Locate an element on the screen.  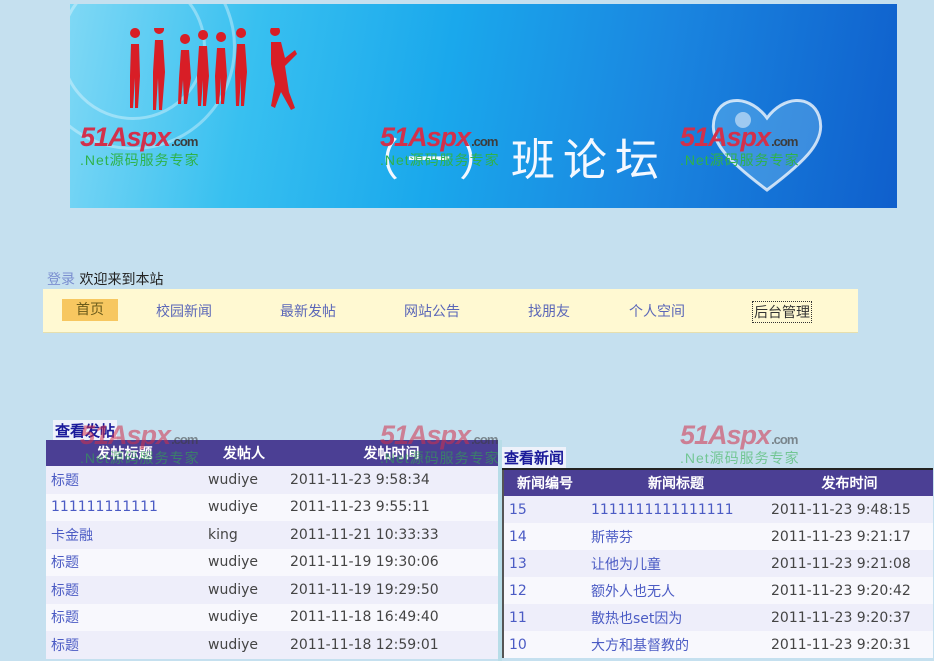
banner-watermark-3: 51Aspx.com .Net源码服务专家 is located at coordinates (740, 145).